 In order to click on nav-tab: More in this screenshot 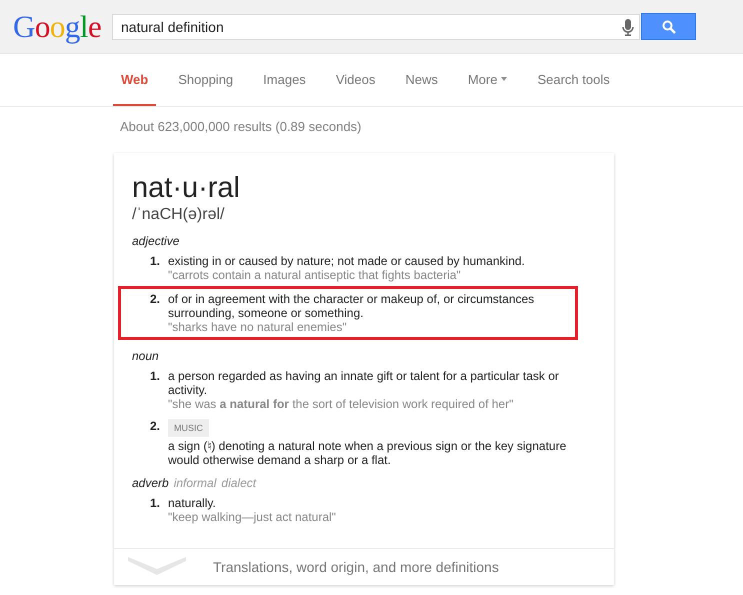, I will do `click(488, 80)`.